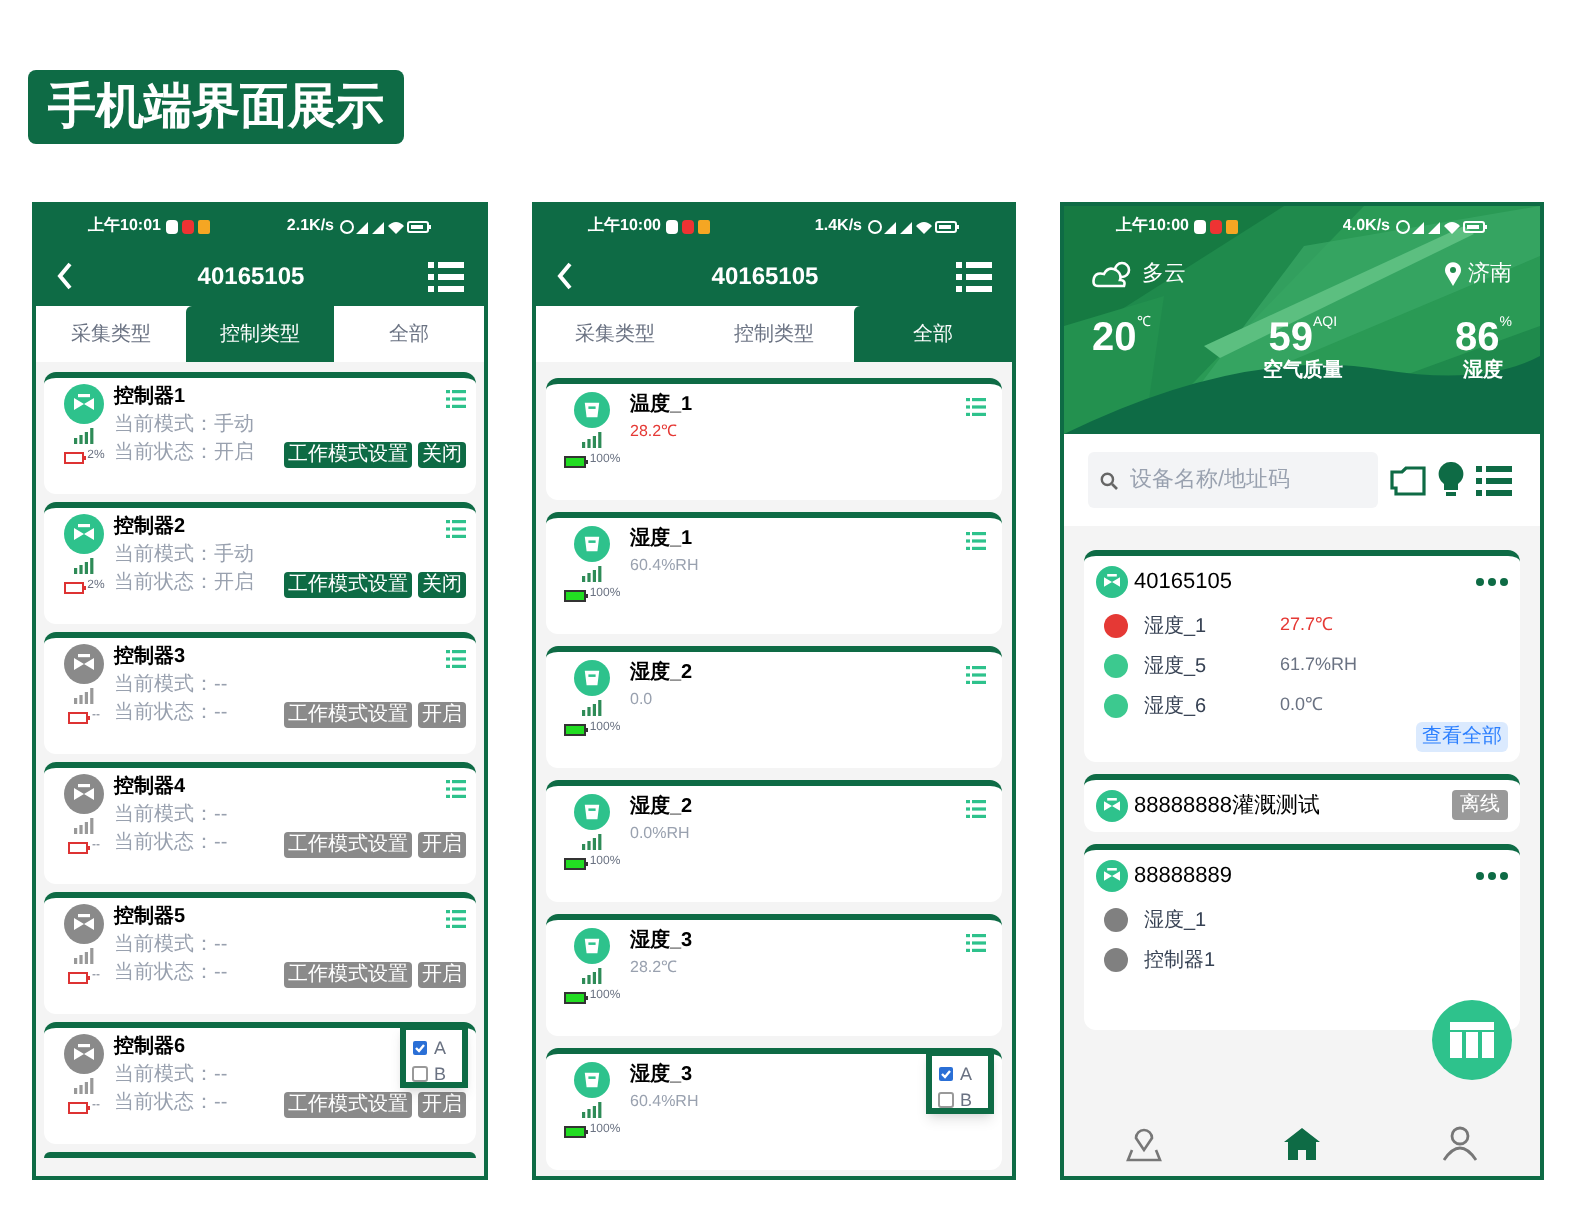  I want to click on option-label: A, so click(966, 1074).